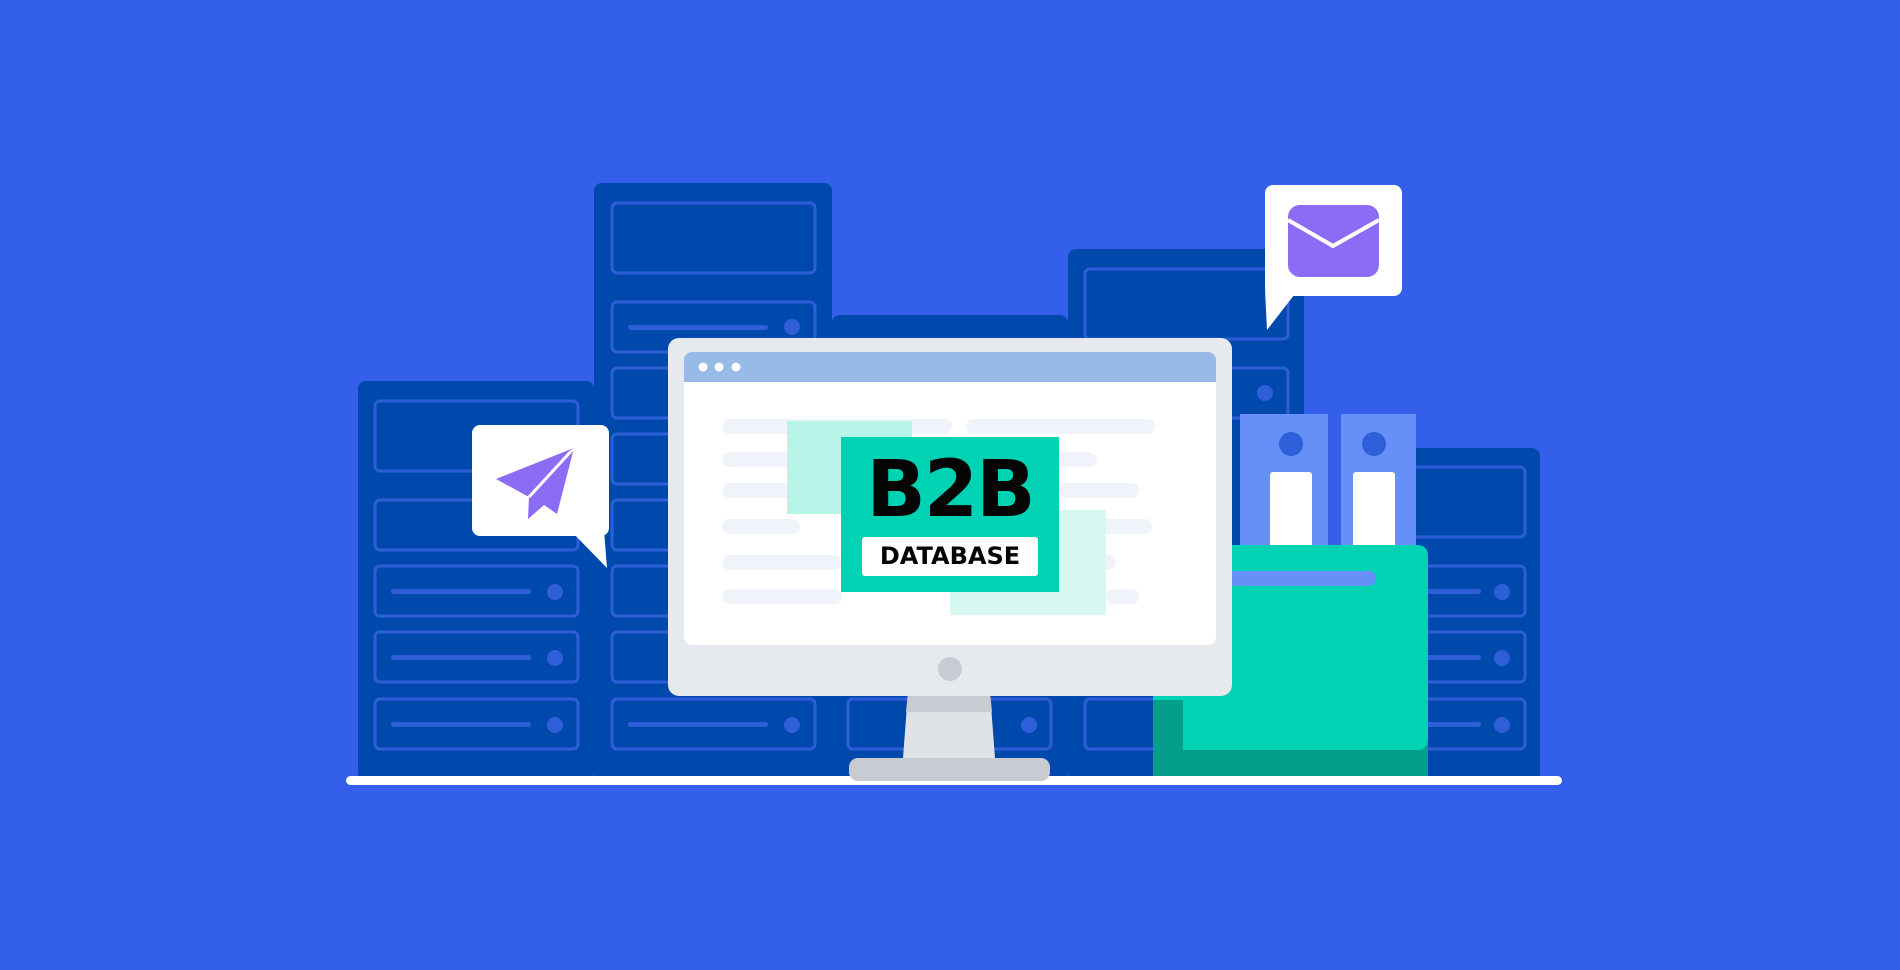  I want to click on label-subtitle: DATABASE, so click(950, 556).